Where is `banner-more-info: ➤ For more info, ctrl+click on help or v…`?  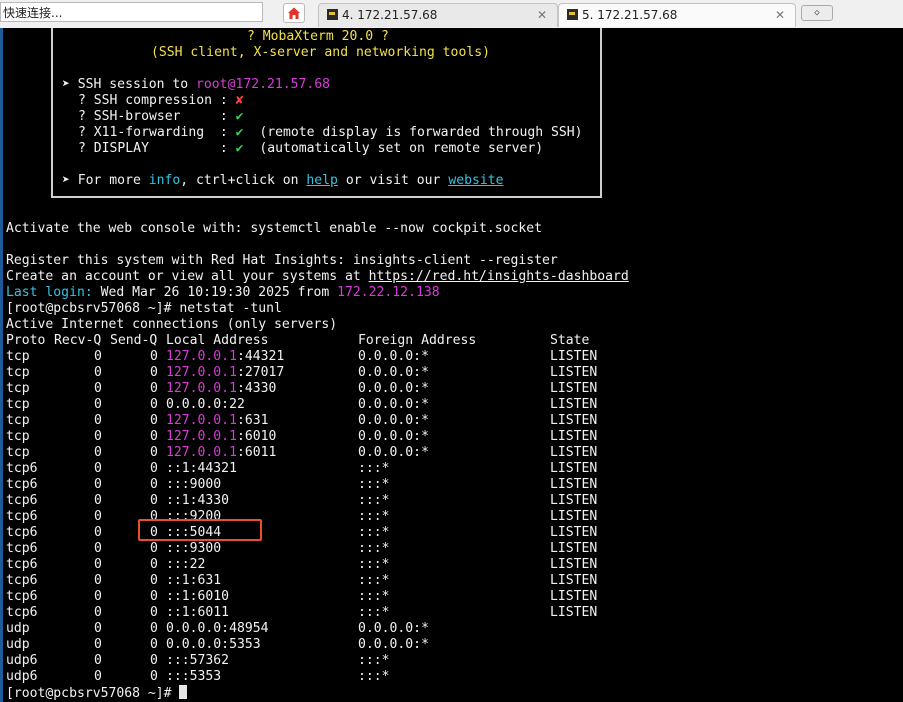
banner-more-info: ➤ For more info, ctrl+click on help or v… is located at coordinates (283, 180).